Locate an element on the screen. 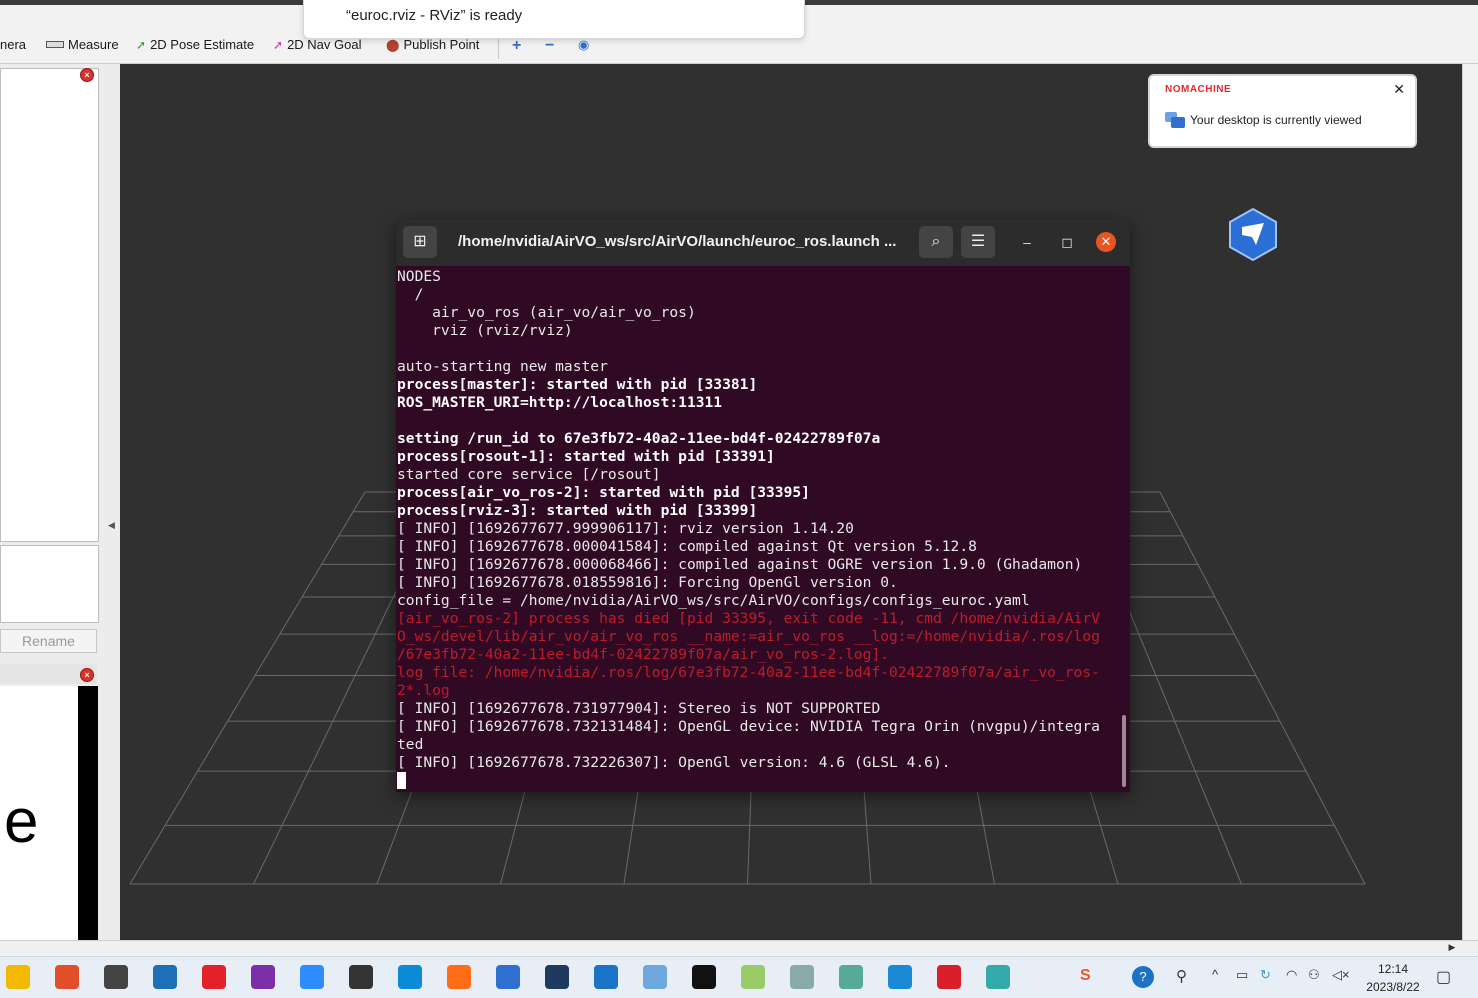 The width and height of the screenshot is (1478, 998). tool-2d-nav-goal: ➚ 2D Nav Goal is located at coordinates (317, 44).